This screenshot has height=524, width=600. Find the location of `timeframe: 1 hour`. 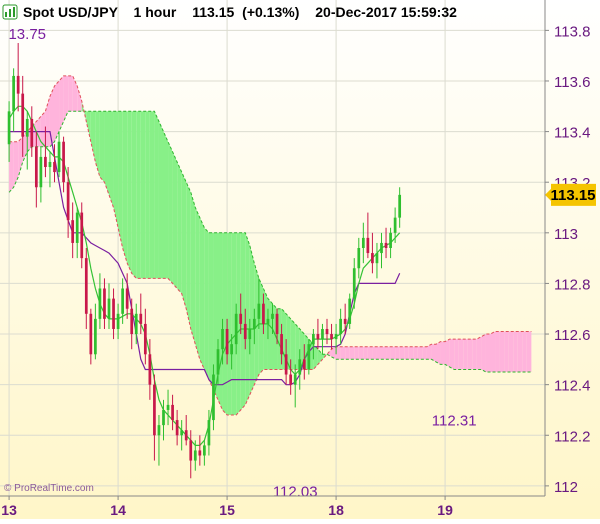

timeframe: 1 hour is located at coordinates (155, 12).